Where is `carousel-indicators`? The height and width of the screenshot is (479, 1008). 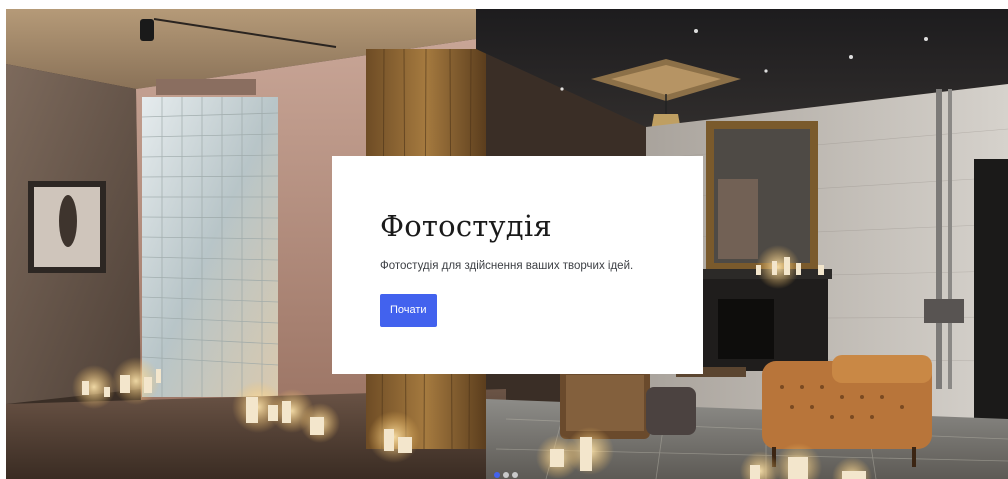
carousel-indicators is located at coordinates (506, 475).